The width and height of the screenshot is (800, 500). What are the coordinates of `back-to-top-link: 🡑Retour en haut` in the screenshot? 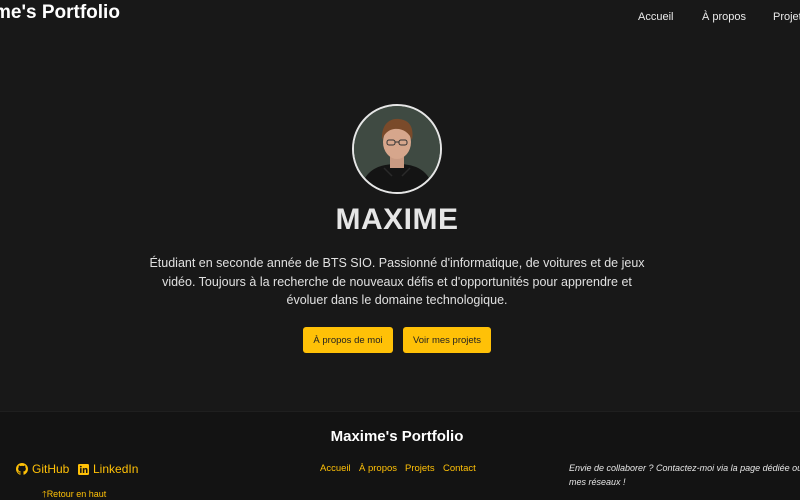 It's located at (74, 493).